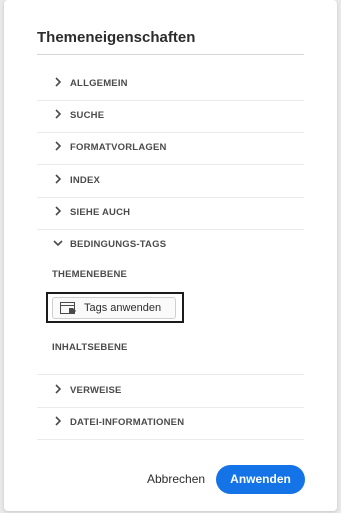 The height and width of the screenshot is (513, 341). I want to click on section-label: SUCHE, so click(87, 115).